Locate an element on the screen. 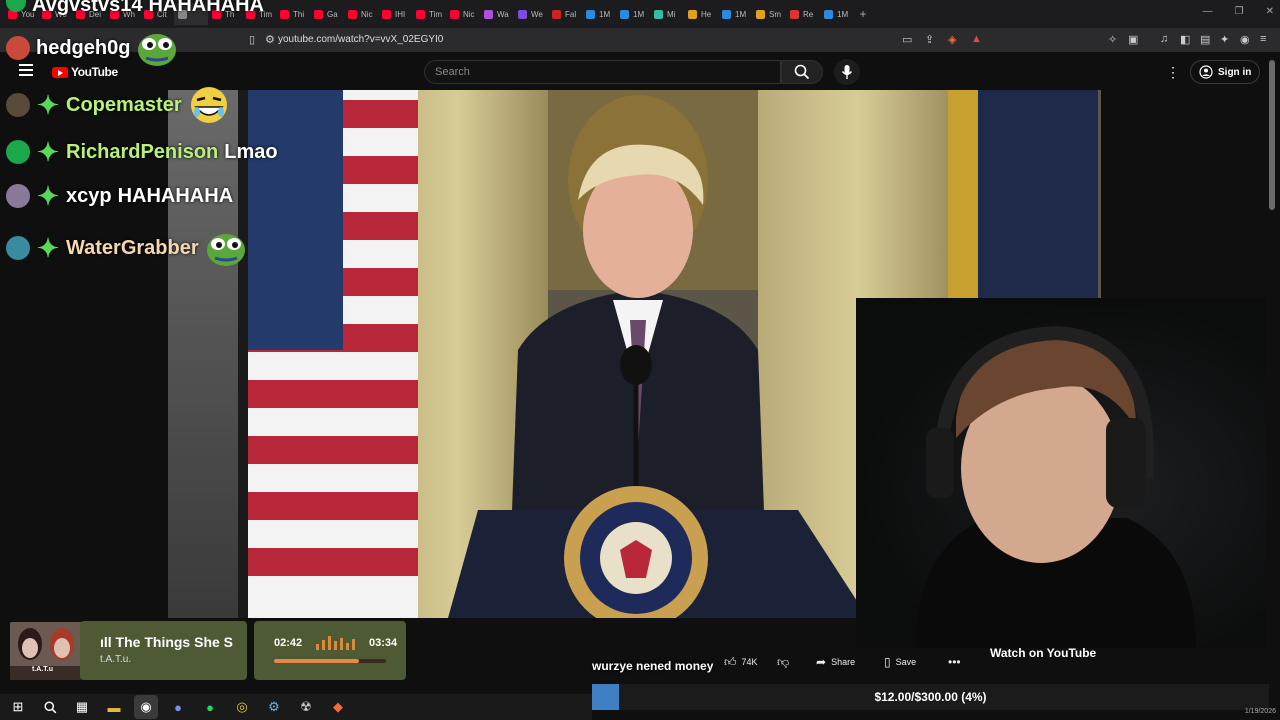 The image size is (1280, 720). pepe-emote-icon is located at coordinates (157, 48).